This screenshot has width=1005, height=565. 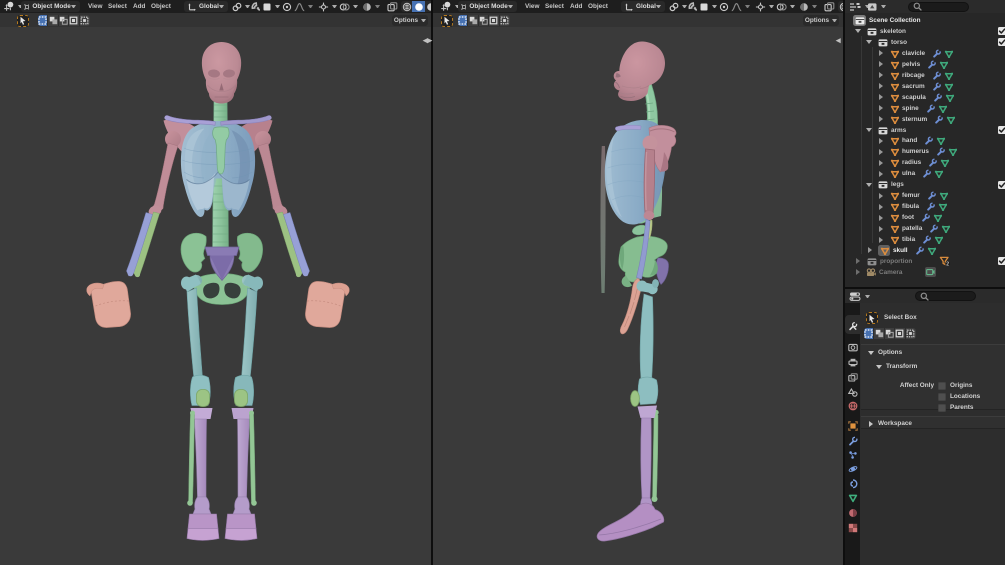 What do you see at coordinates (948, 264) in the screenshot?
I see `svg-text: 2` at bounding box center [948, 264].